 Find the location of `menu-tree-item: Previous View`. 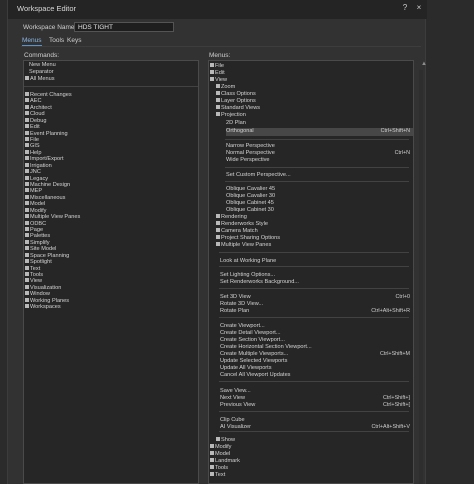

menu-tree-item: Previous View is located at coordinates (237, 405).